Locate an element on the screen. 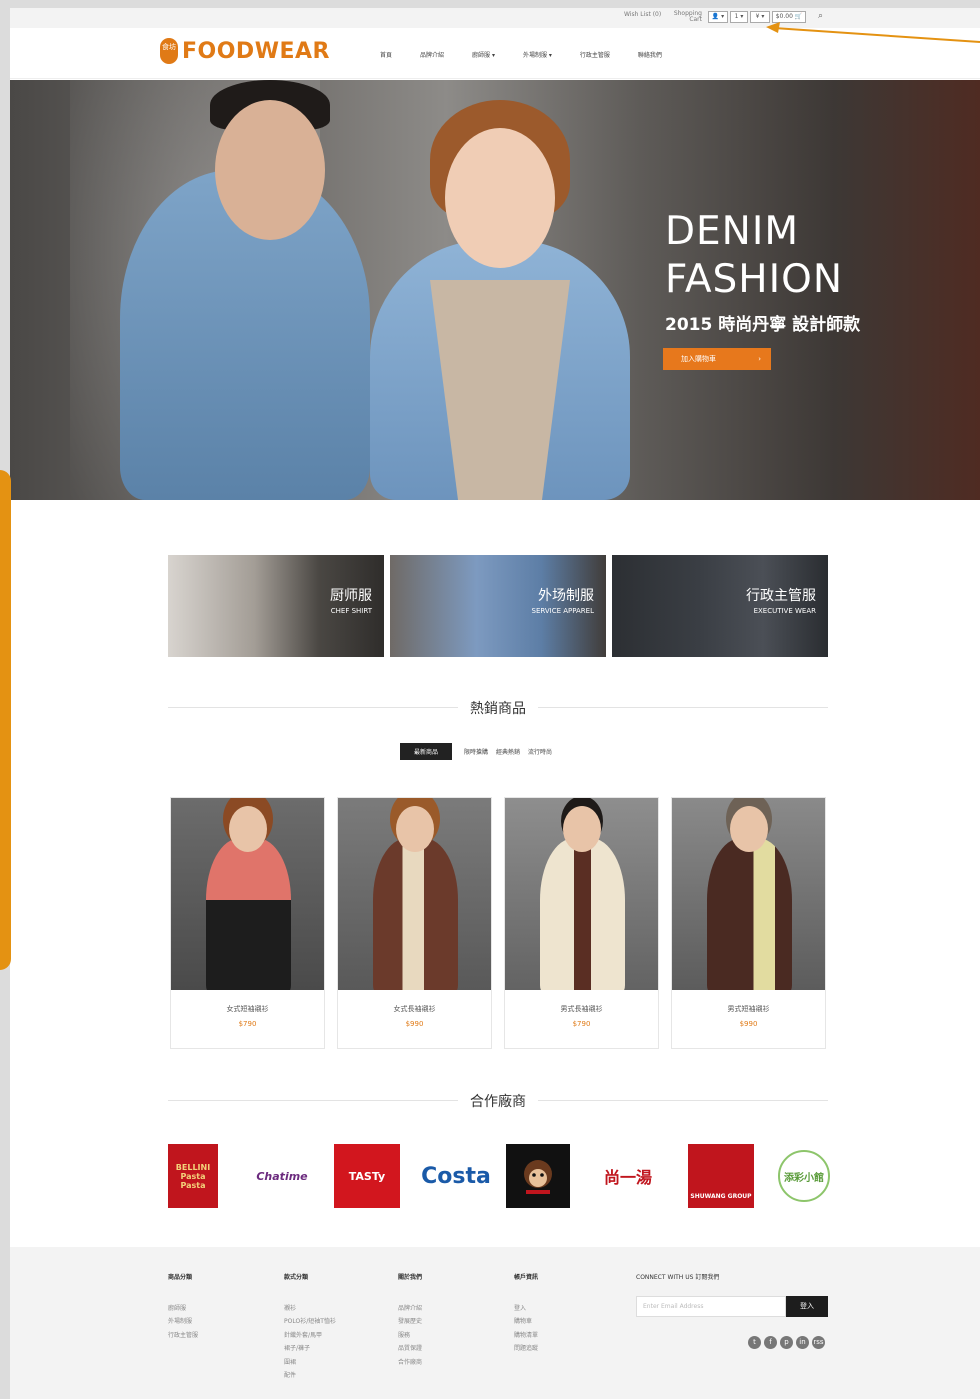 Image resolution: width=980 pixels, height=1399 pixels. subscribe-button: 登入 is located at coordinates (807, 1306).